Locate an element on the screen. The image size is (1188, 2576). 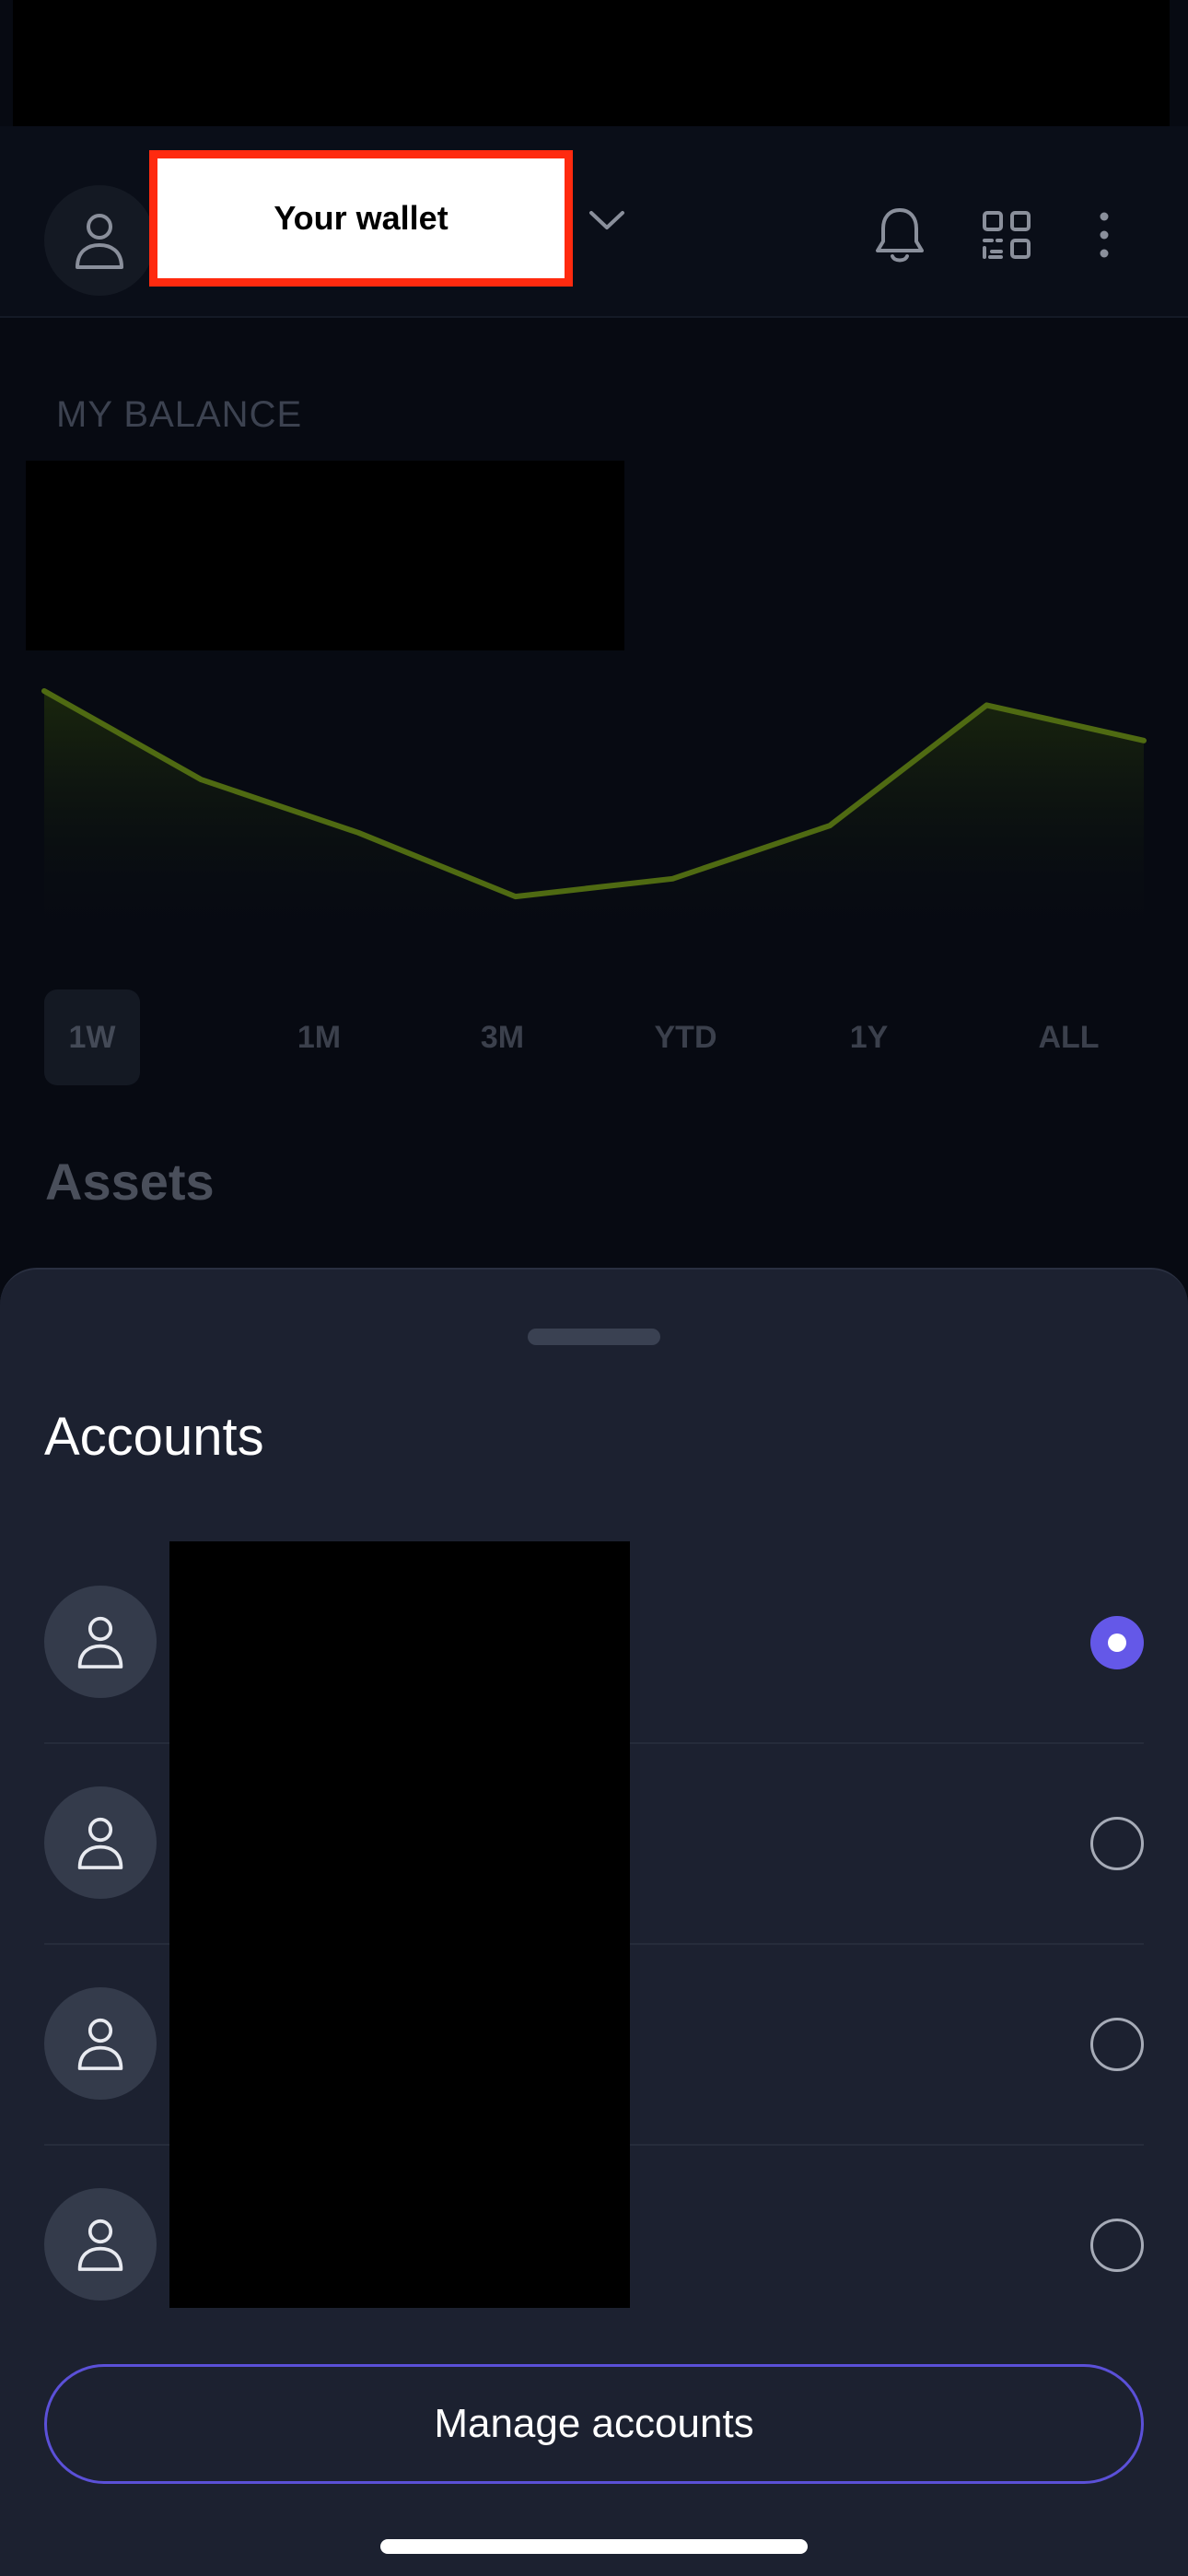
qr-code-button is located at coordinates (1007, 235).